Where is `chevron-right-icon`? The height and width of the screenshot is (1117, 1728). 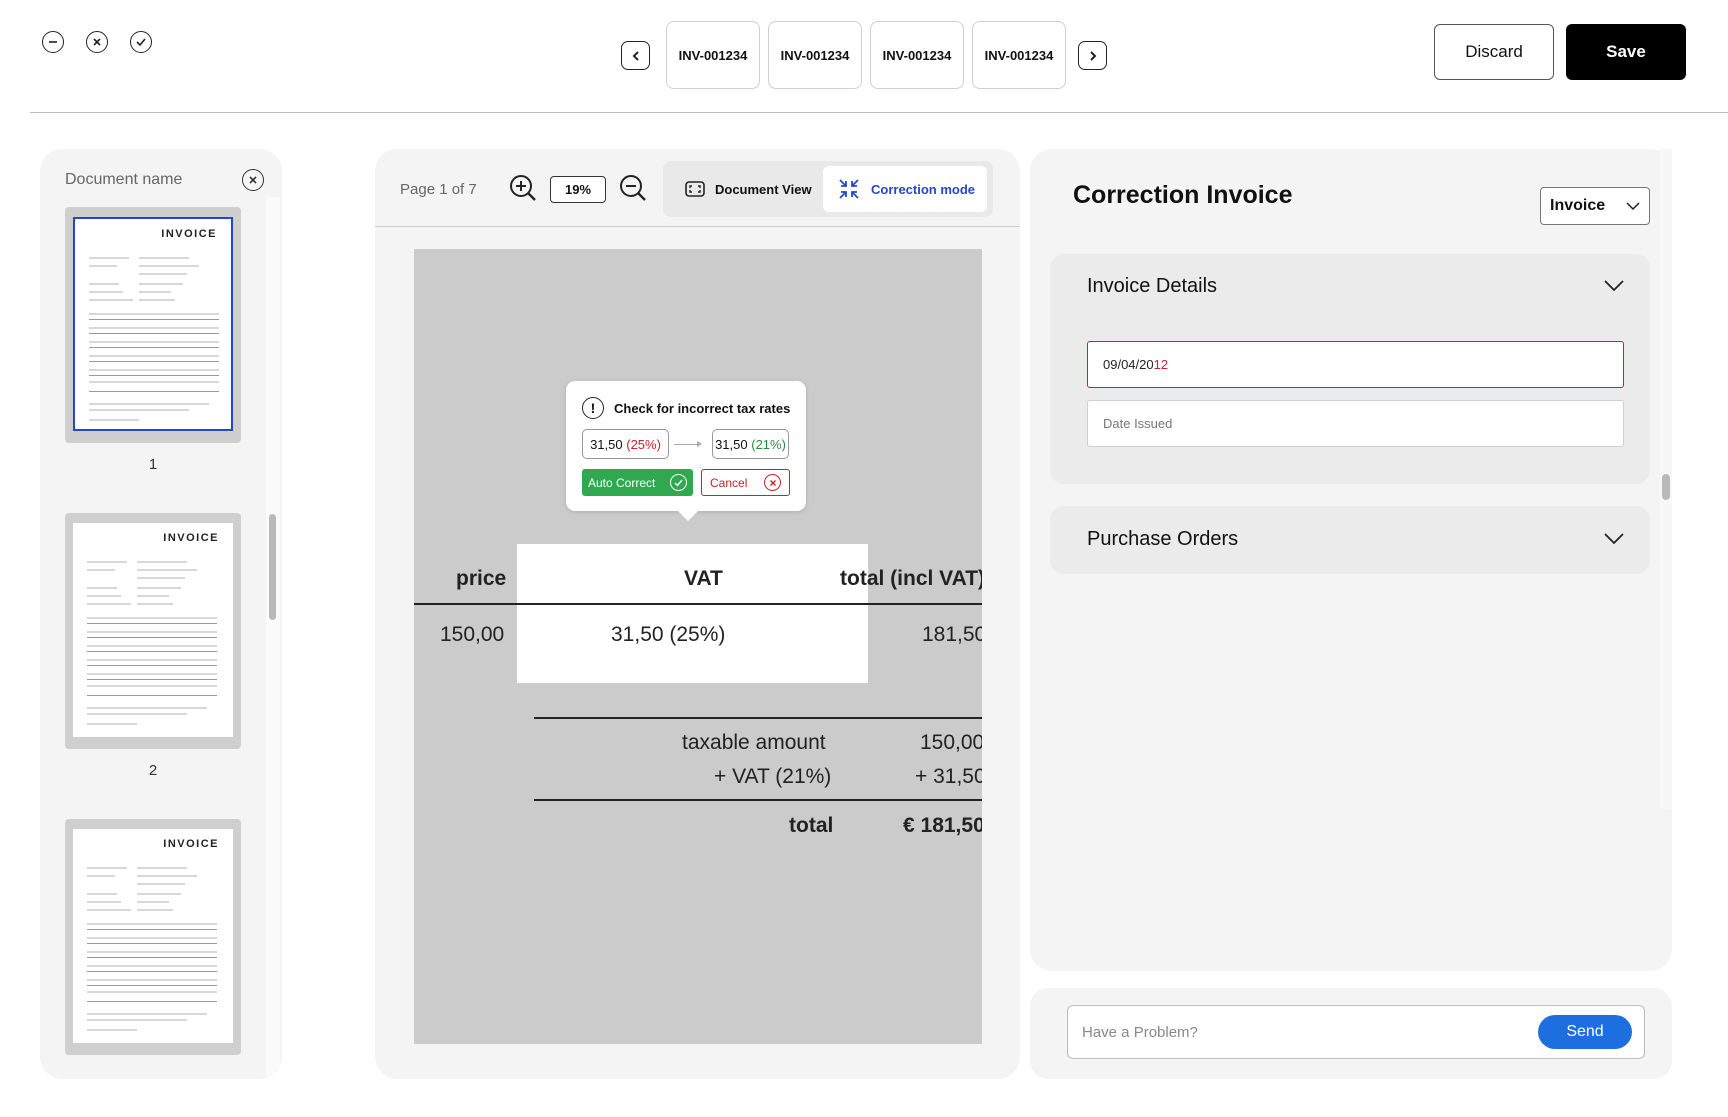
chevron-right-icon is located at coordinates (1092, 55).